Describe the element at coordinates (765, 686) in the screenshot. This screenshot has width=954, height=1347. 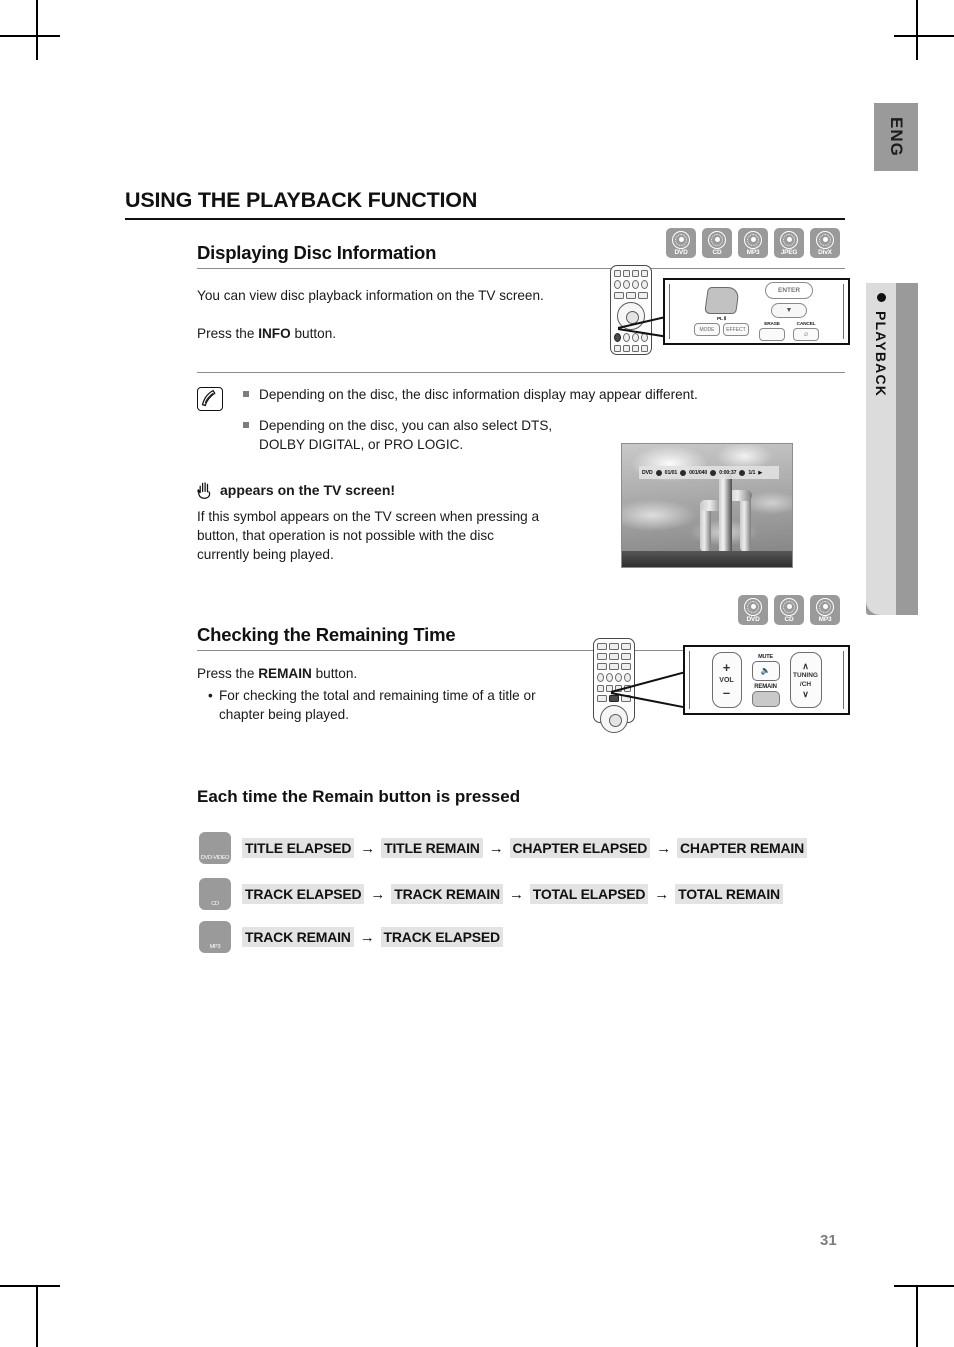
I see `remain-label: REMAIN` at that location.